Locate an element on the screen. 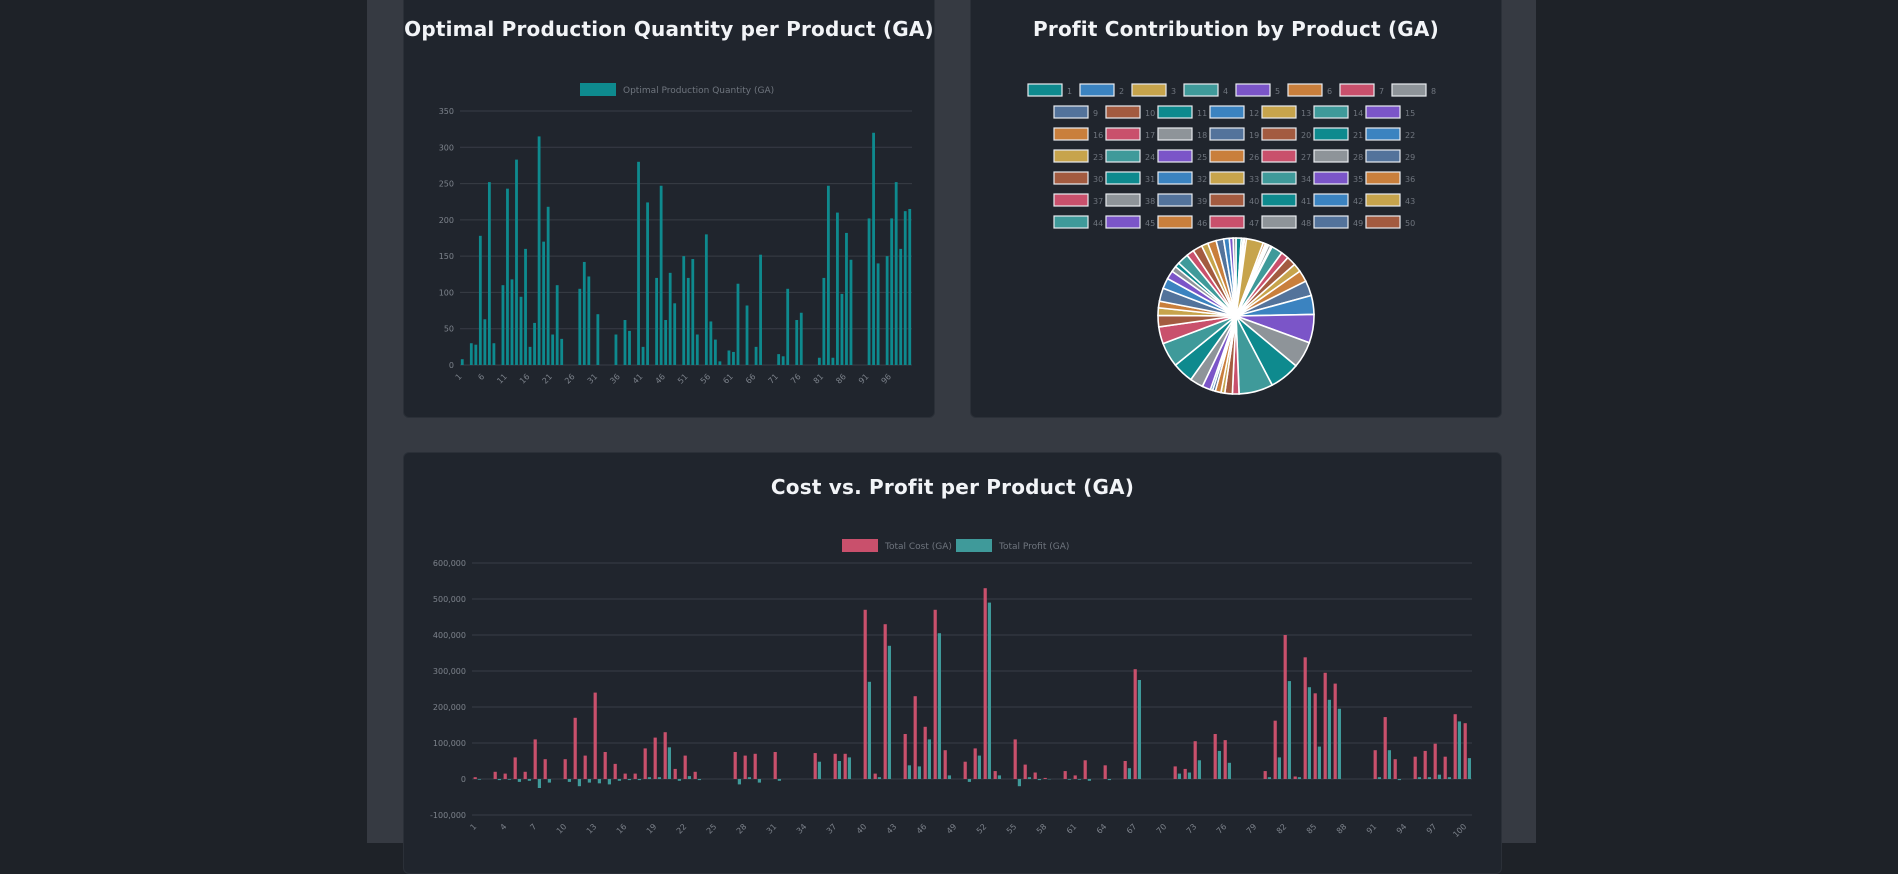 This screenshot has width=1898, height=874. pie-legend-item: 42 is located at coordinates (1338, 200).